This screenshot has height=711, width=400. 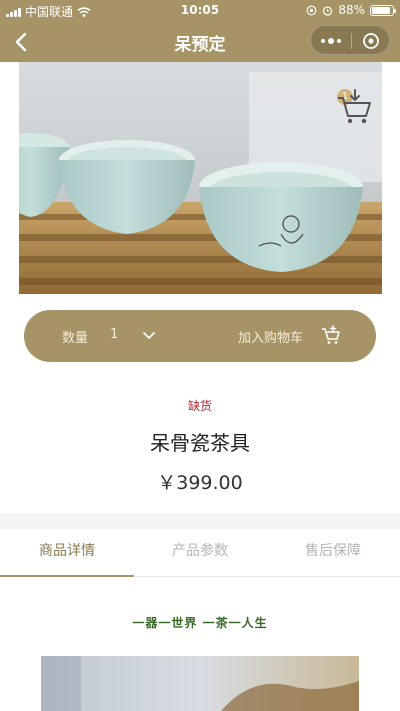 What do you see at coordinates (383, 10) in the screenshot?
I see `battery-icon` at bounding box center [383, 10].